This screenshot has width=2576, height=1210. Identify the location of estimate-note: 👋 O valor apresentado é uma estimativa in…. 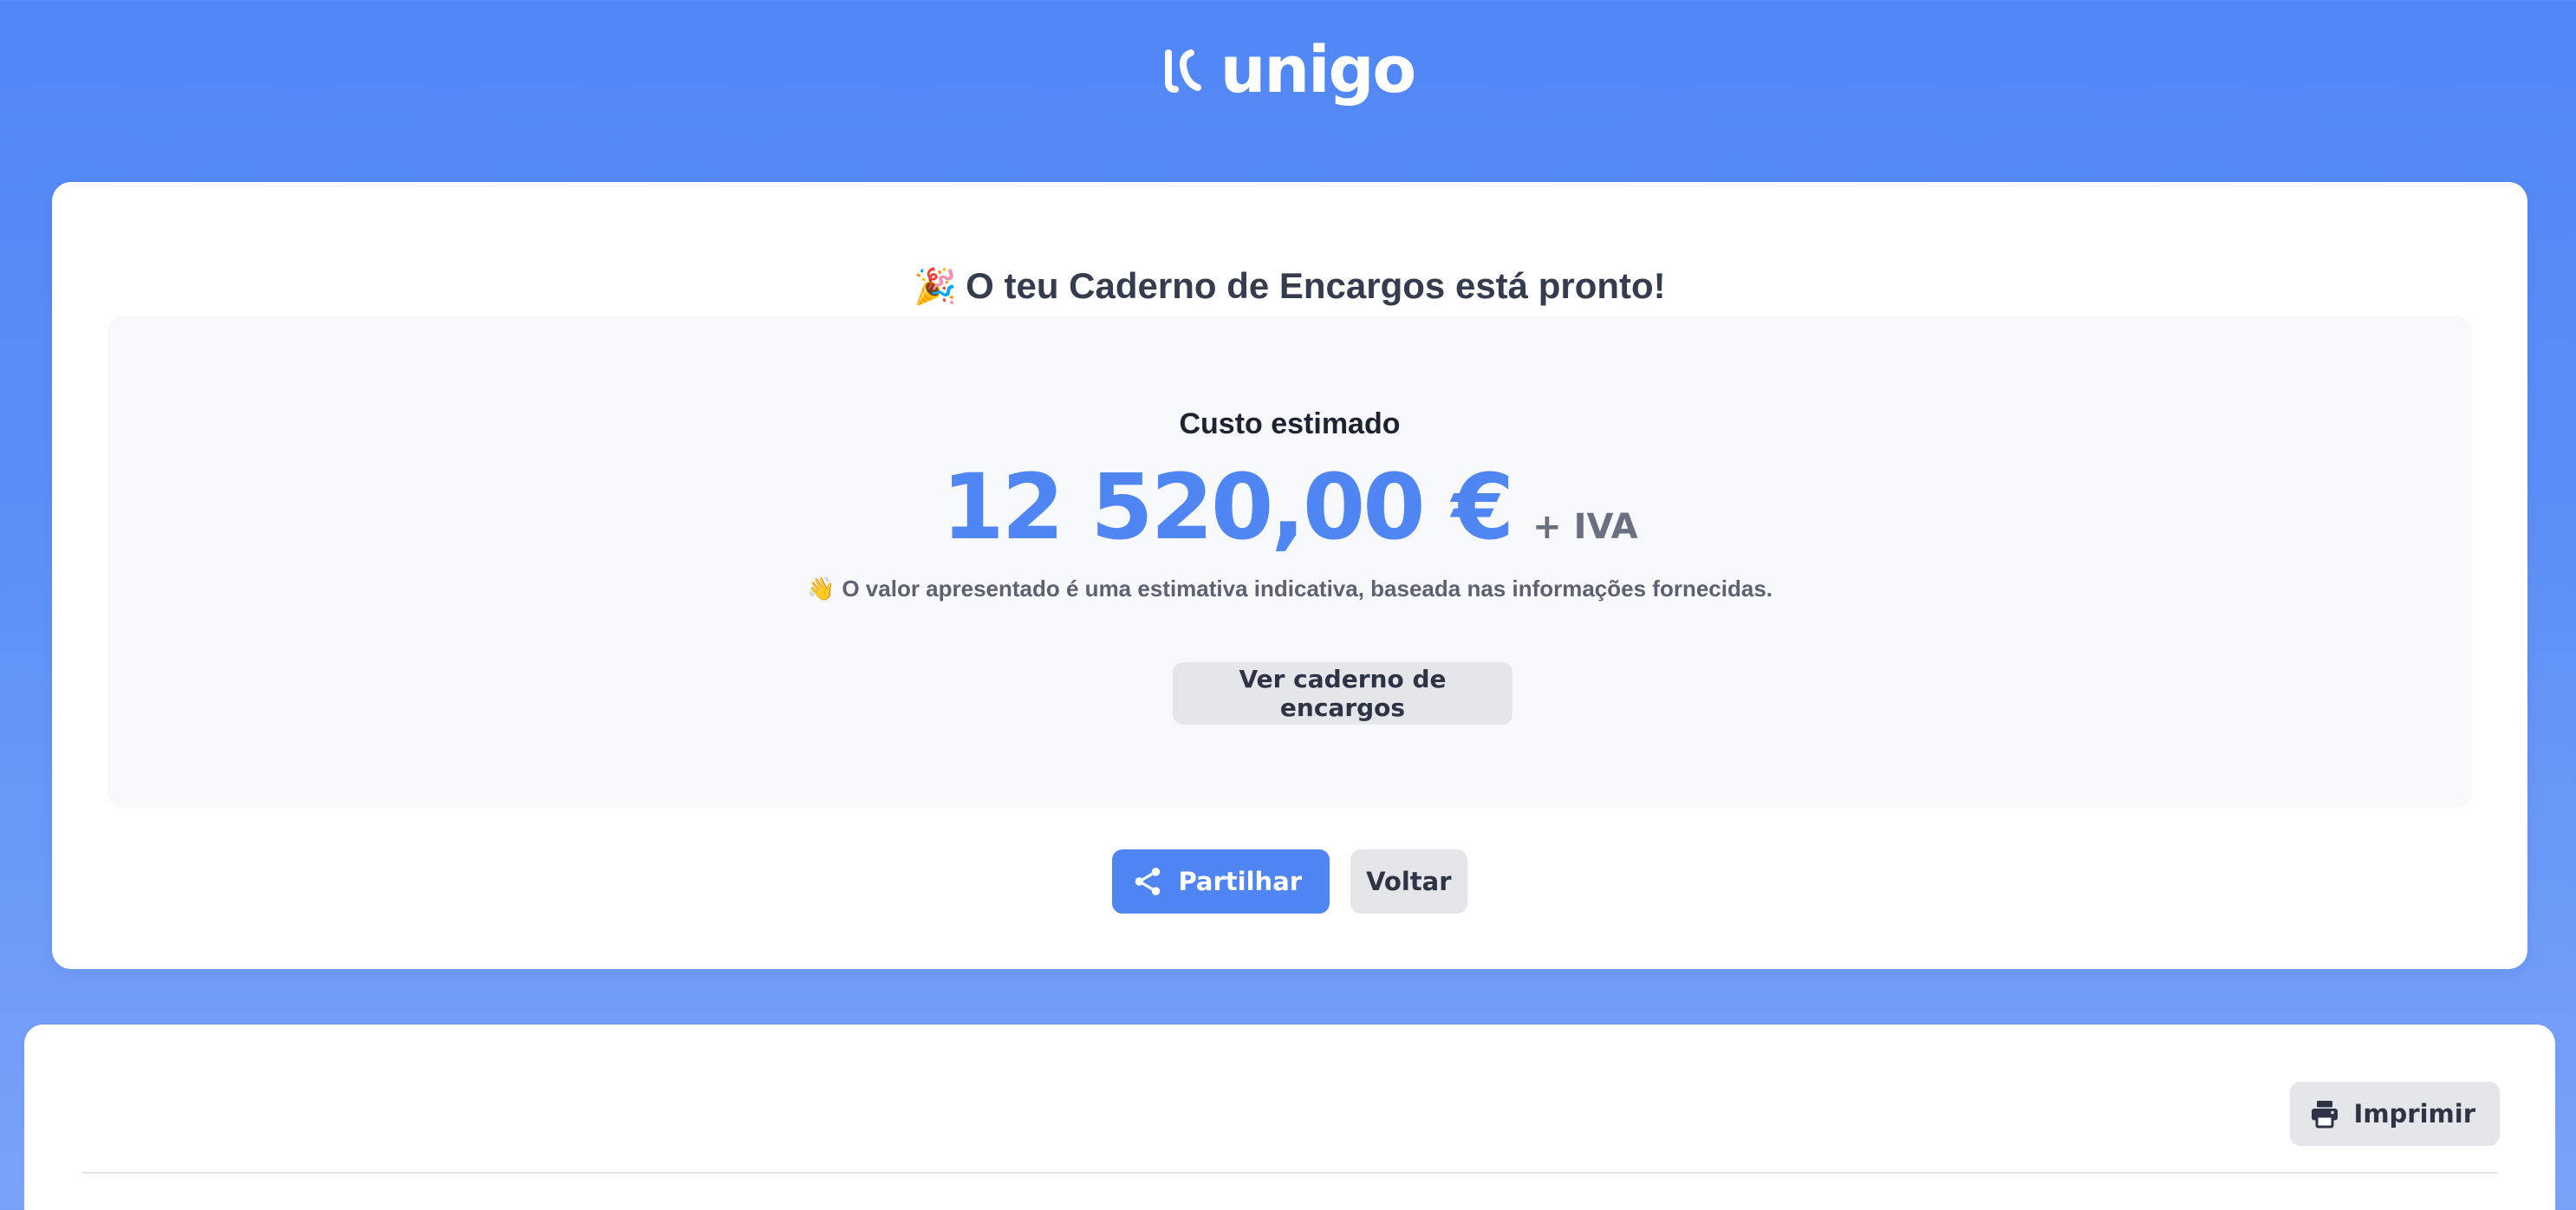
(1289, 589).